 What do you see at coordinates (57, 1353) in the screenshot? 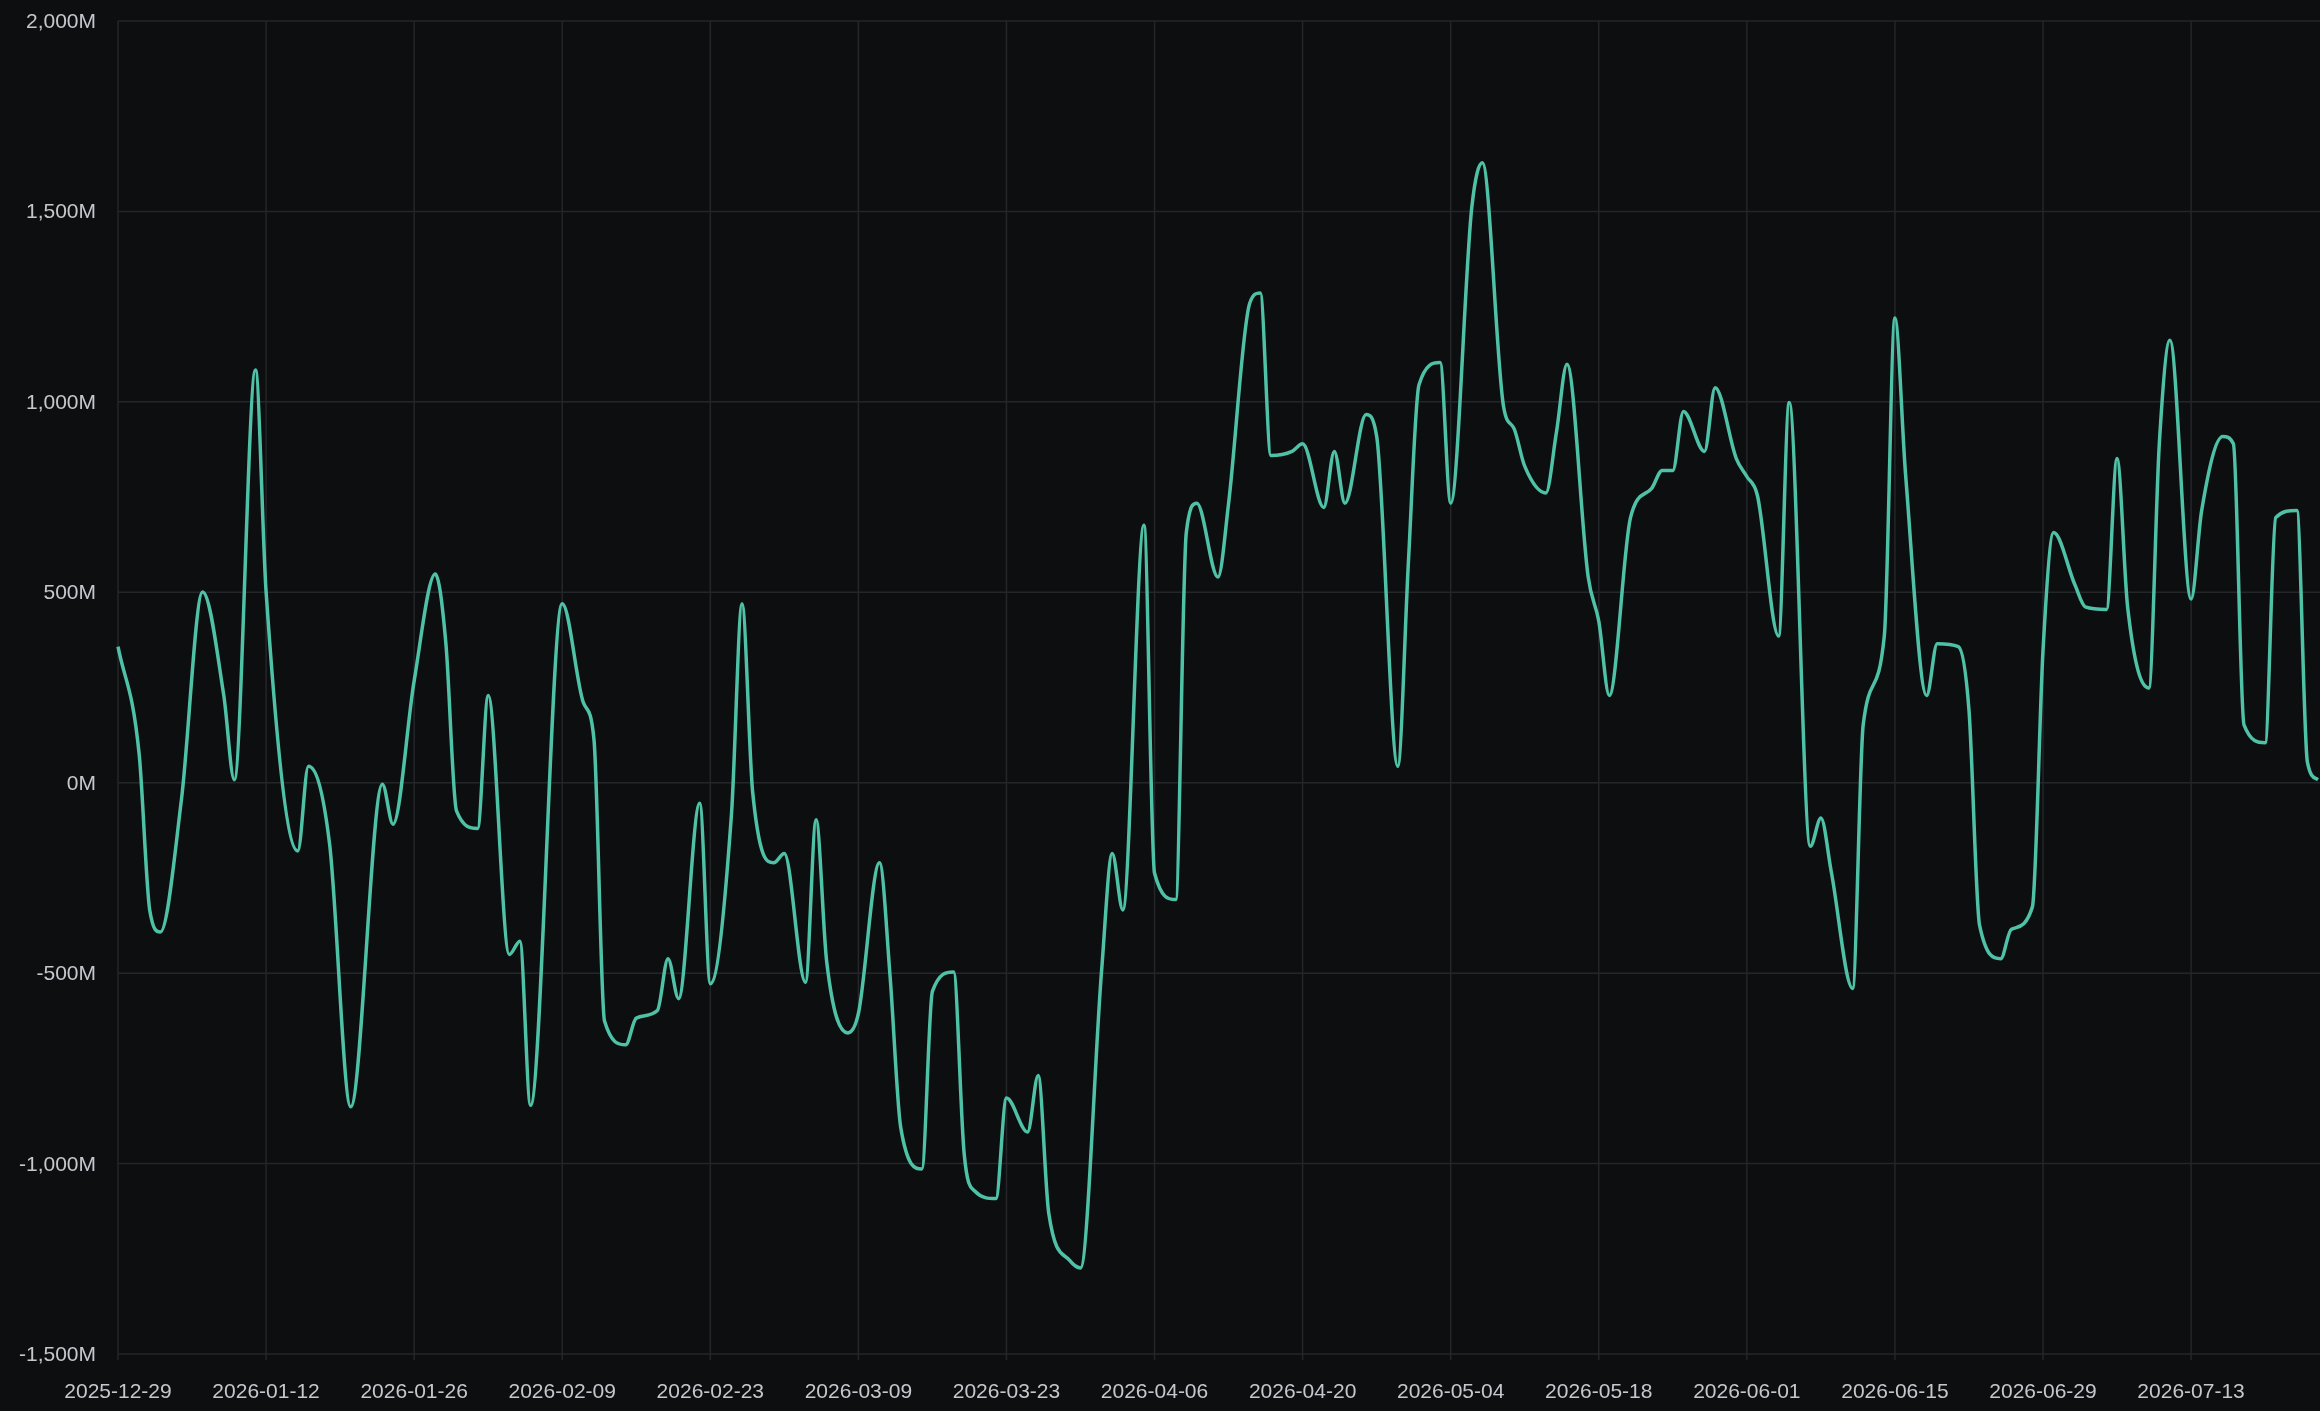
I see `y-tick-label: -1,500M` at bounding box center [57, 1353].